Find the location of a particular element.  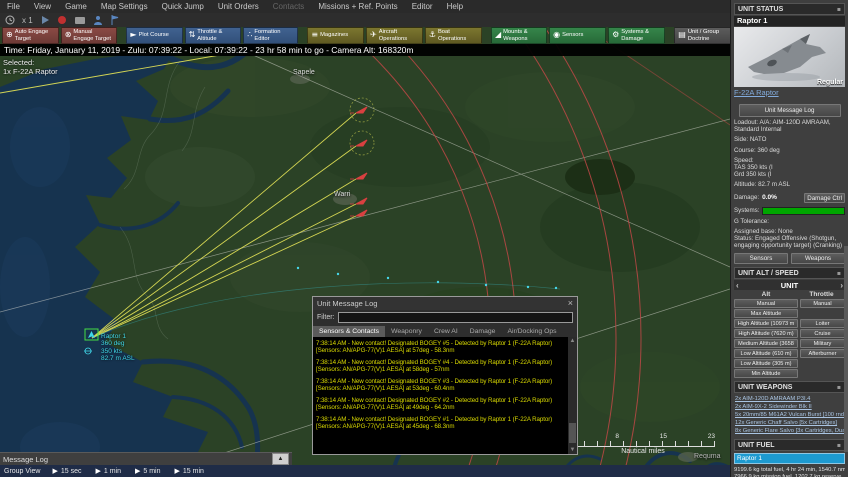

altitude-preset-button: Low Altitude (305 m) is located at coordinates (766, 364).